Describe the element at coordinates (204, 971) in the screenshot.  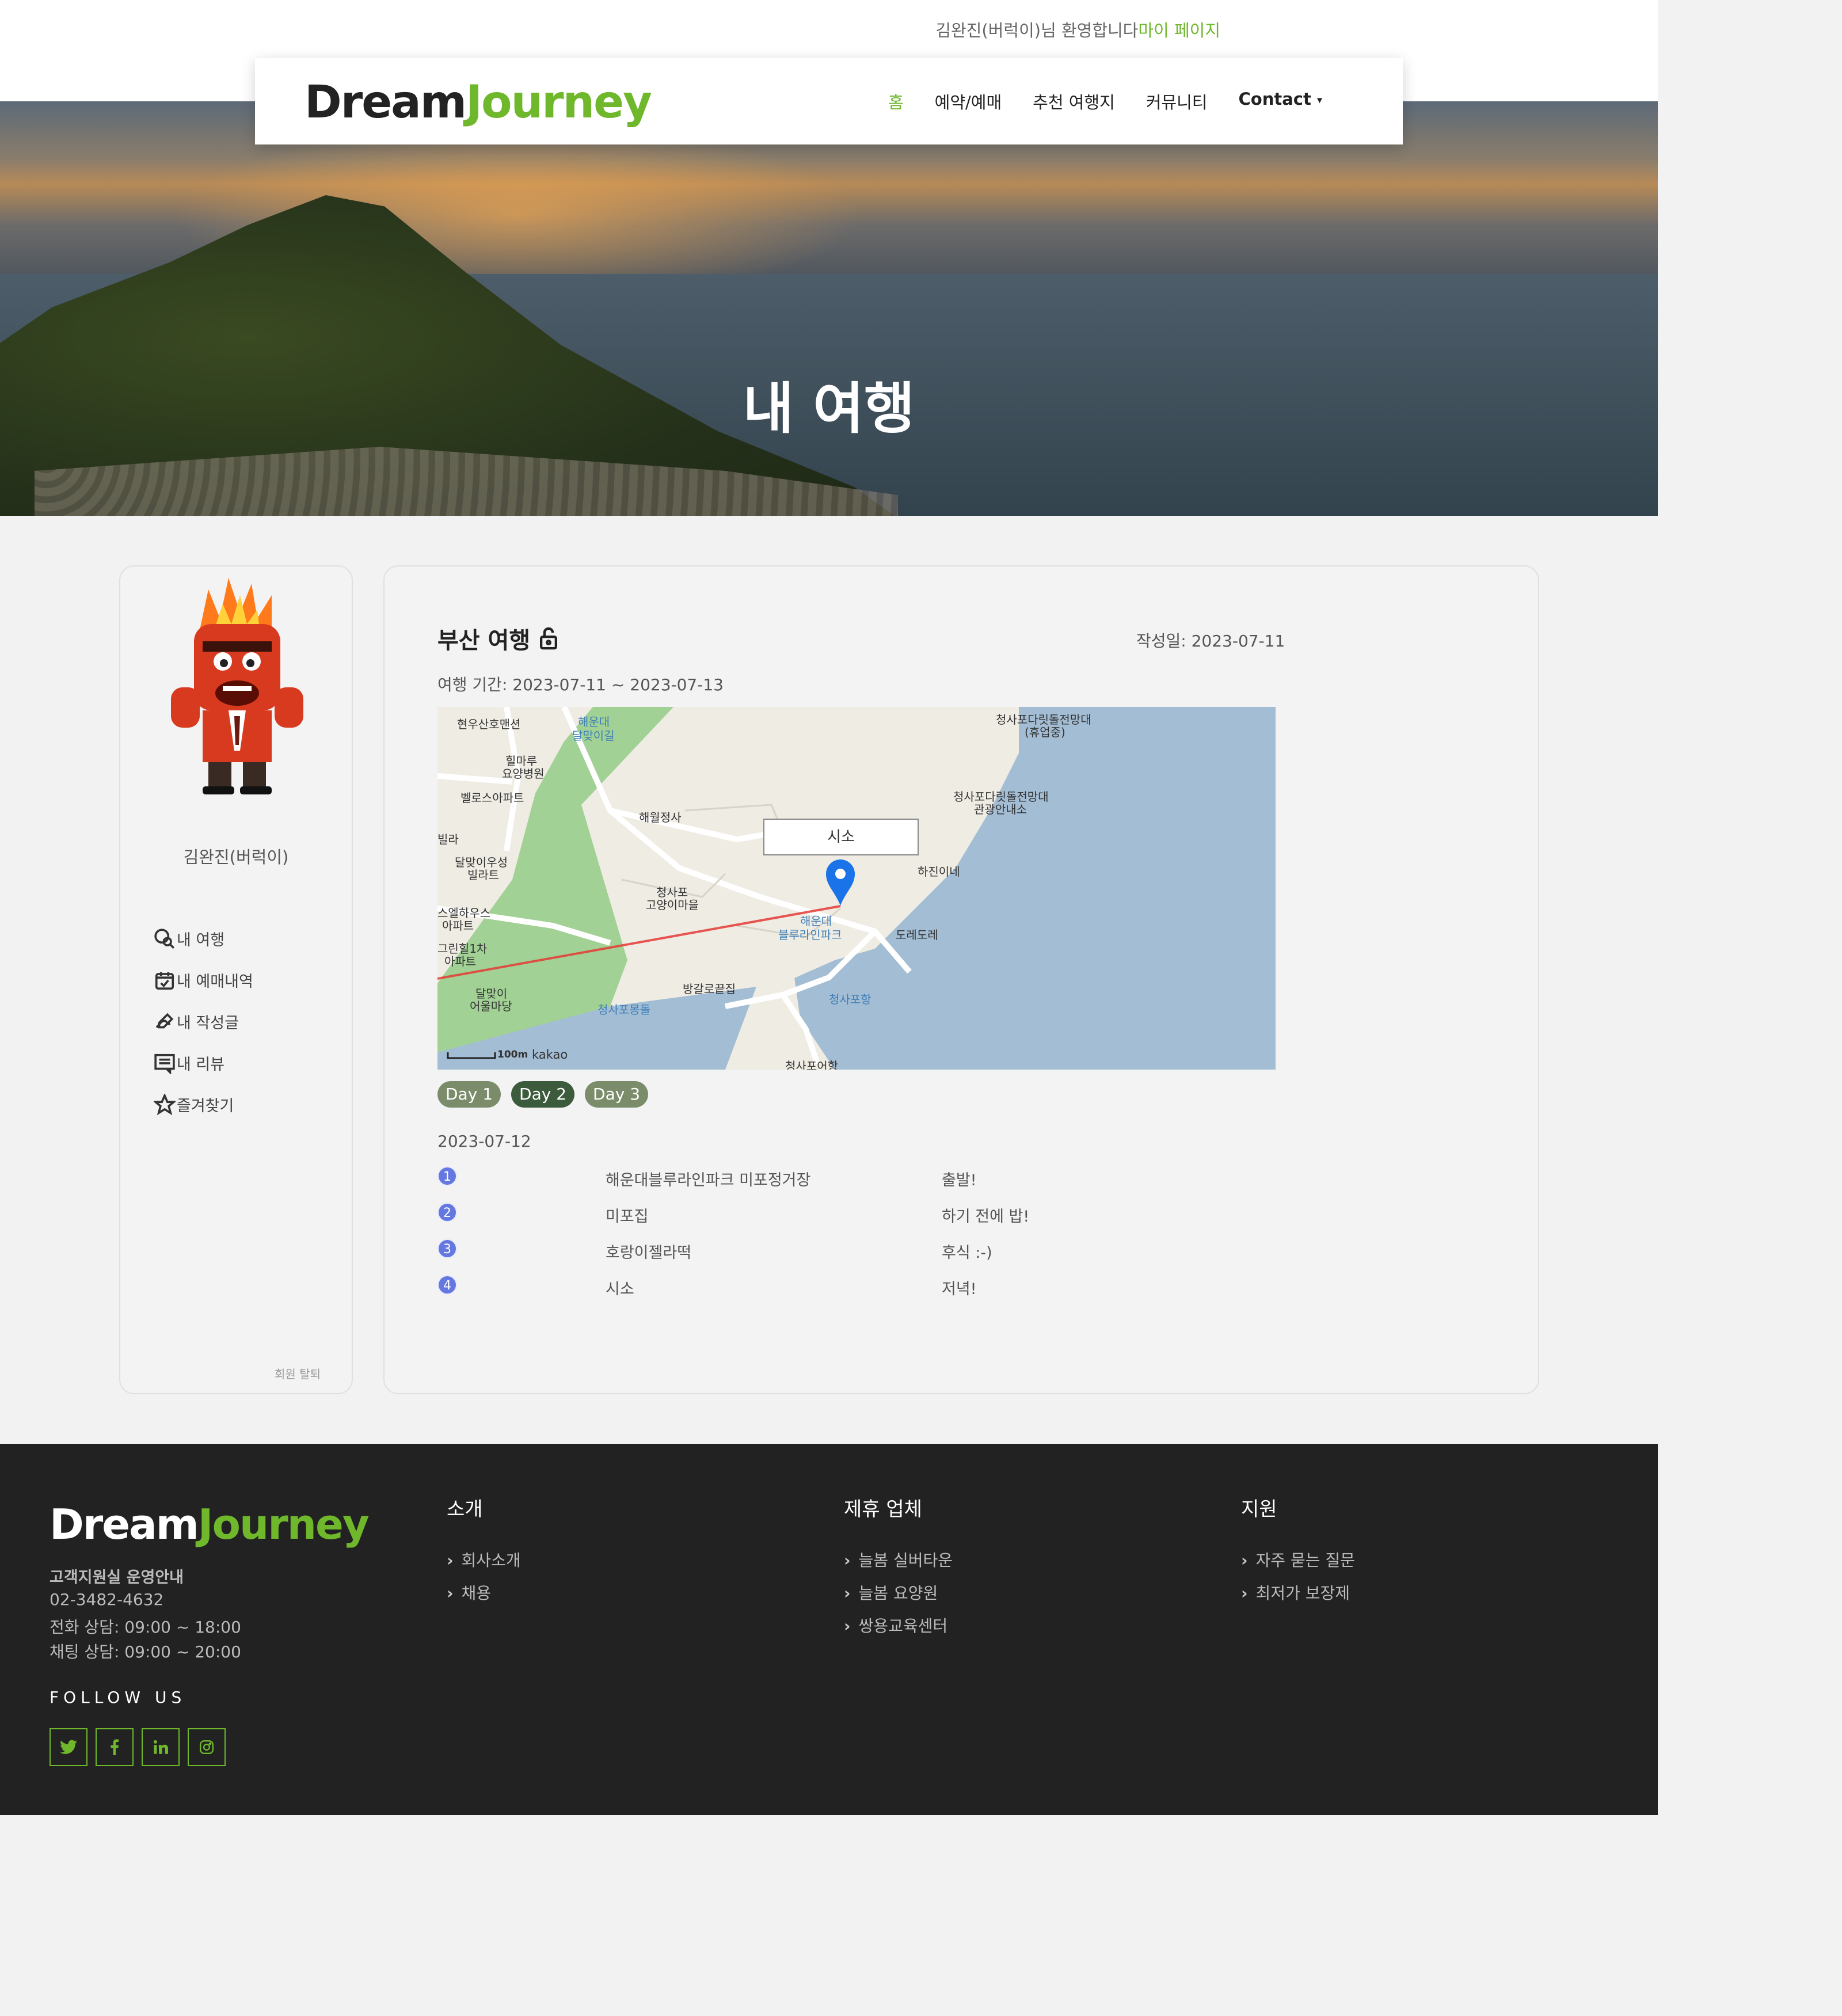
I see `sidebar-item-bookings: 내 예매내역` at that location.